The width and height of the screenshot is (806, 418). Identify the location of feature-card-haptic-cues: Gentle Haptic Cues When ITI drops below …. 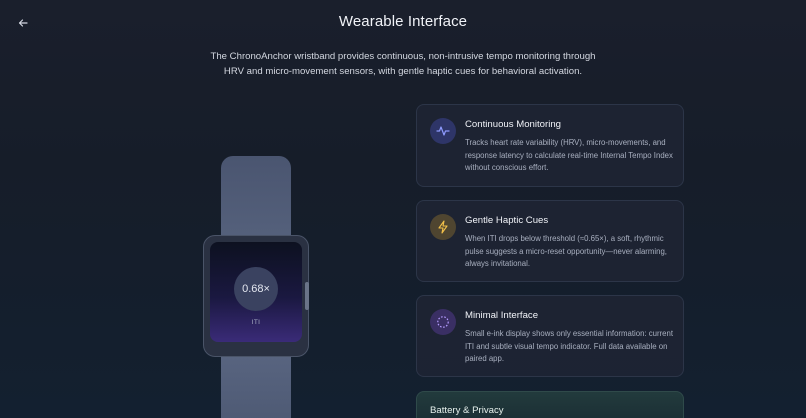
(550, 241).